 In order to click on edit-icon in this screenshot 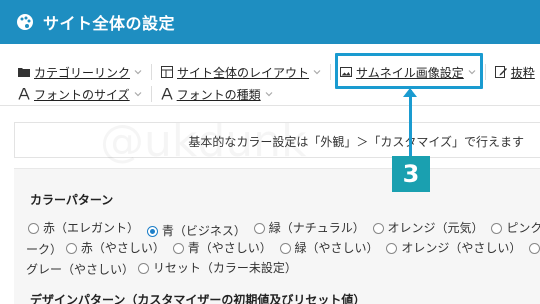, I will do `click(500, 72)`.